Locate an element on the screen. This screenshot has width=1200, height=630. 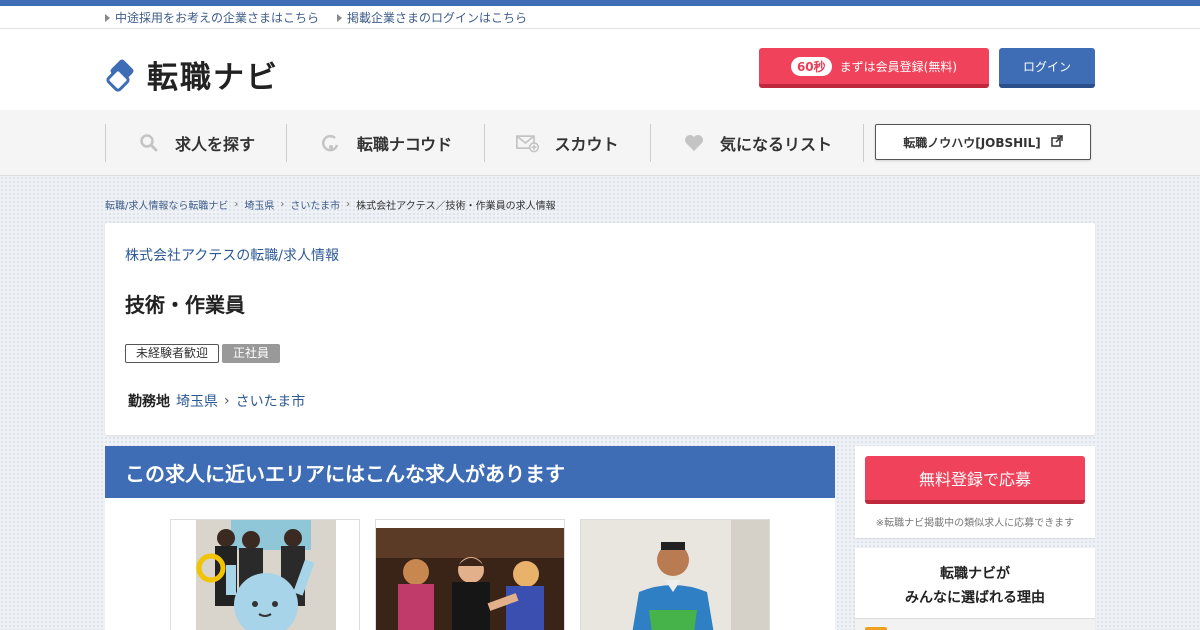
work-location: 勤務地 埼玉県 › さいたま市 is located at coordinates (216, 401).